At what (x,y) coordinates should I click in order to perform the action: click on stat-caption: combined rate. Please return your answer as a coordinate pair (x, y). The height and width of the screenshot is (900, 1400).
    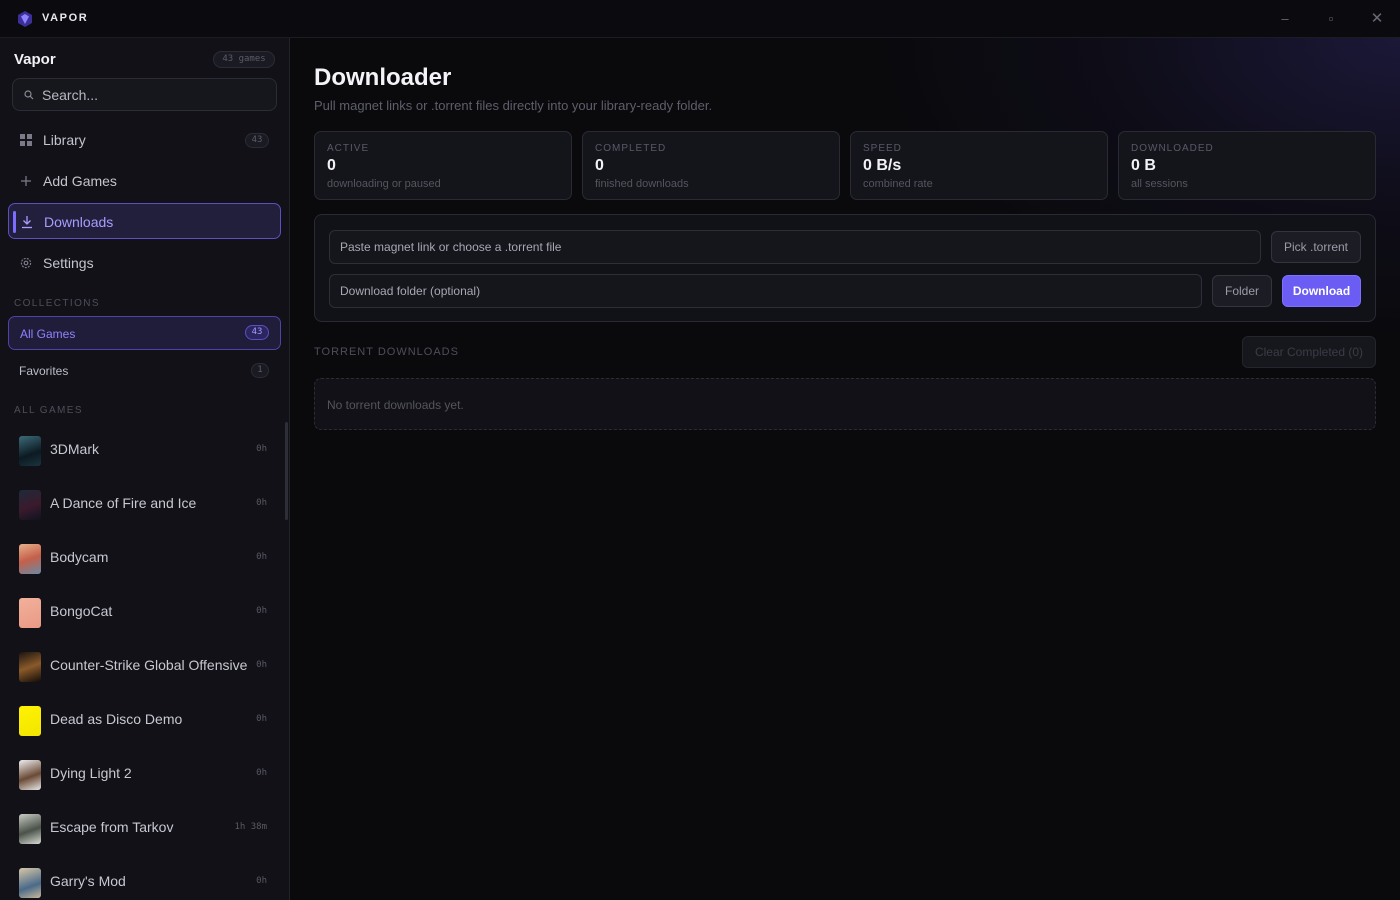
    Looking at the image, I should click on (898, 184).